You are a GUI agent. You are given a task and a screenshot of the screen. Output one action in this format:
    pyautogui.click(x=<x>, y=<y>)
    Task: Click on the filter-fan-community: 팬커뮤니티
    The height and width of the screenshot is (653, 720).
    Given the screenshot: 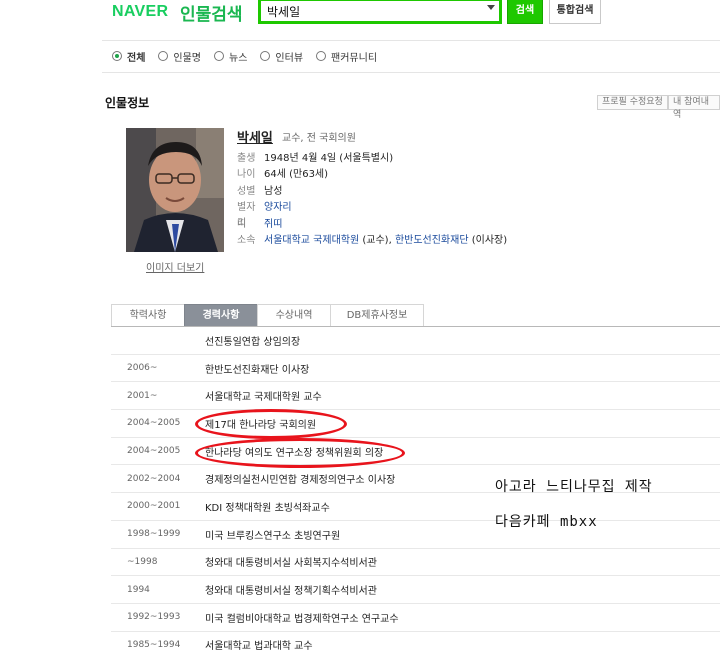 What is the action you would take?
    pyautogui.click(x=346, y=56)
    